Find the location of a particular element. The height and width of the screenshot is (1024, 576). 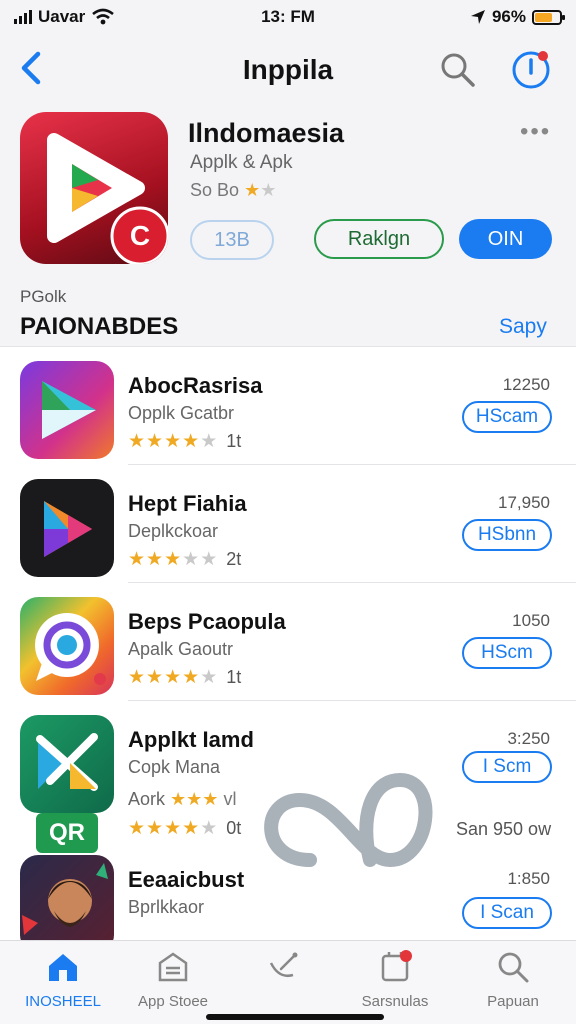

app-get-button: HSbnn is located at coordinates (507, 535).